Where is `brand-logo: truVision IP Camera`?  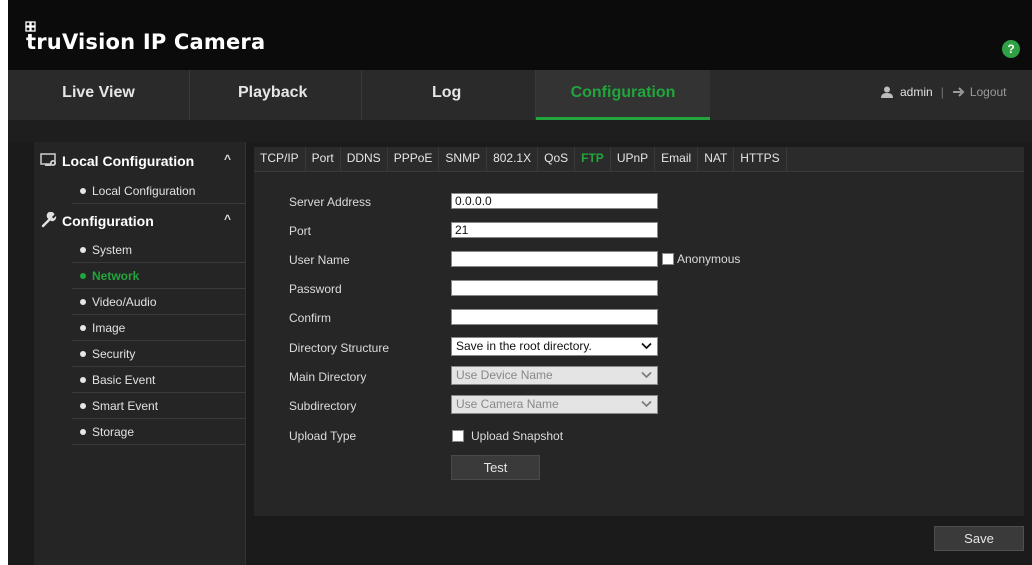
brand-logo: truVision IP Camera is located at coordinates (145, 37).